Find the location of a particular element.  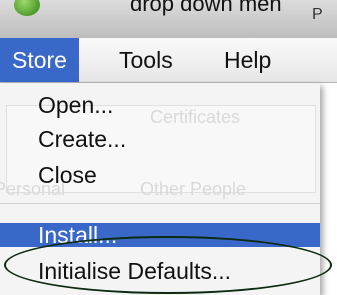

window-title-fragment: P is located at coordinates (317, 14).